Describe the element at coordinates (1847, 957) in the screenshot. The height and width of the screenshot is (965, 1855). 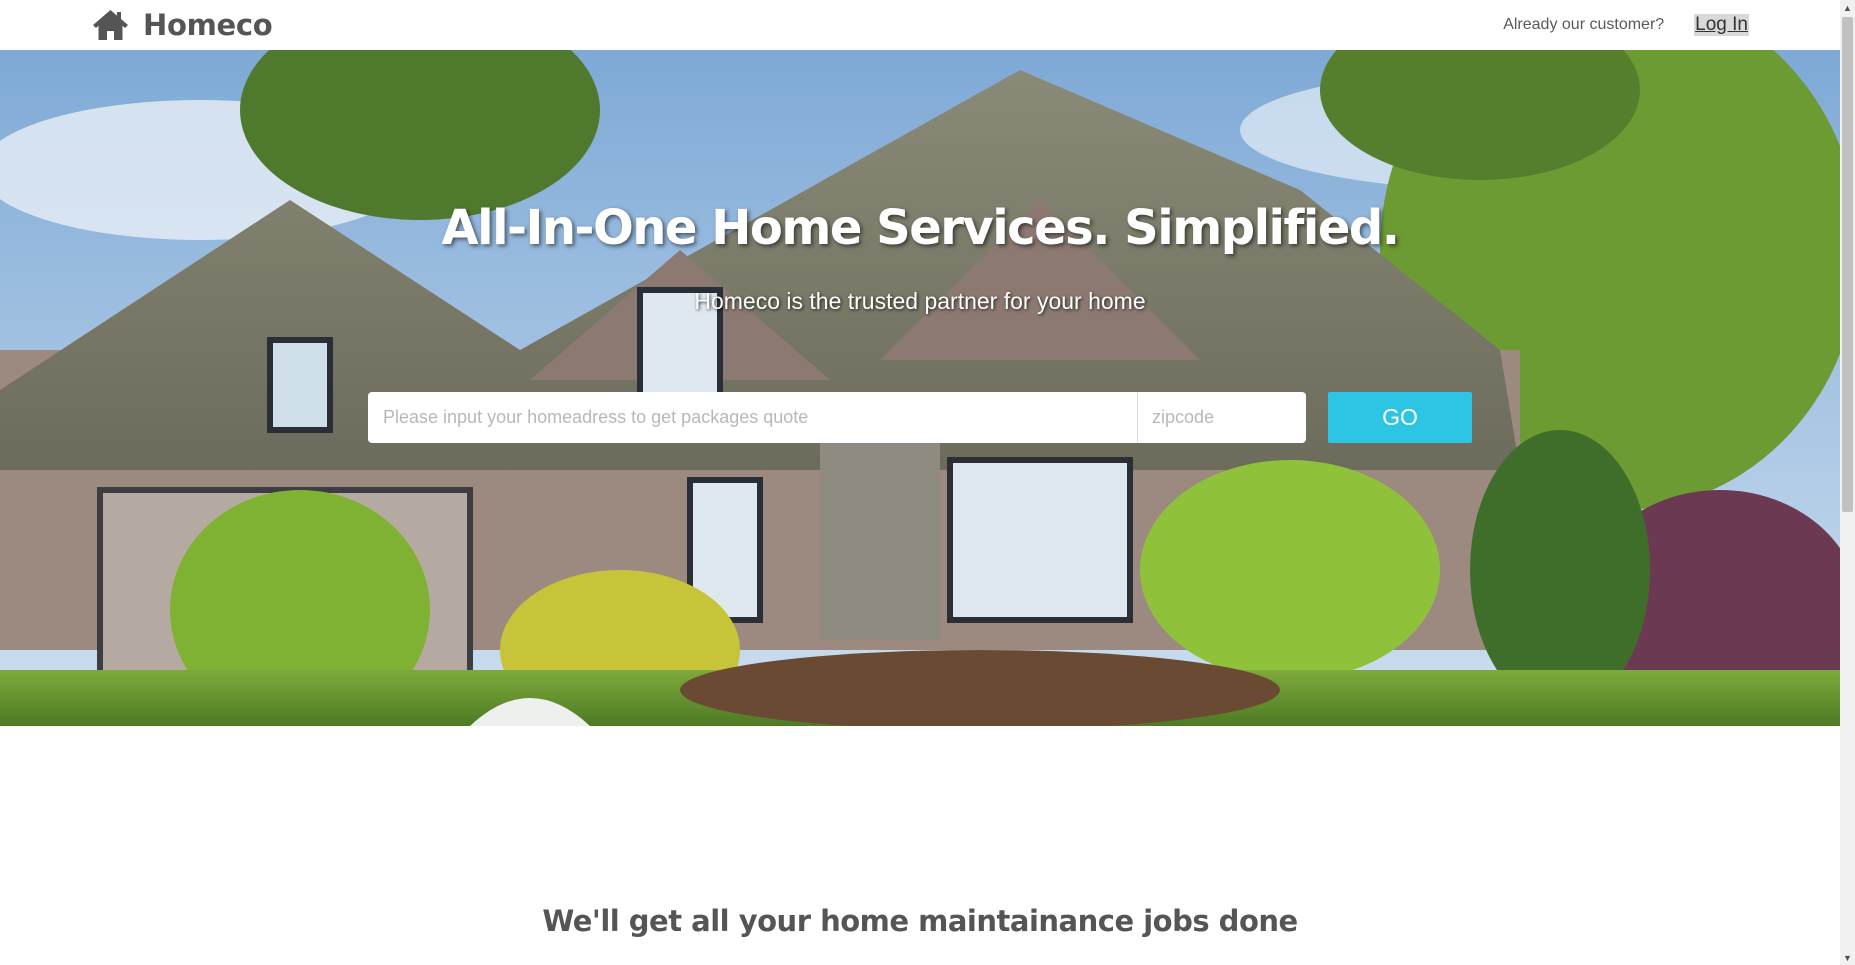
I see `scroll-down-arrow-icon: ▼` at that location.